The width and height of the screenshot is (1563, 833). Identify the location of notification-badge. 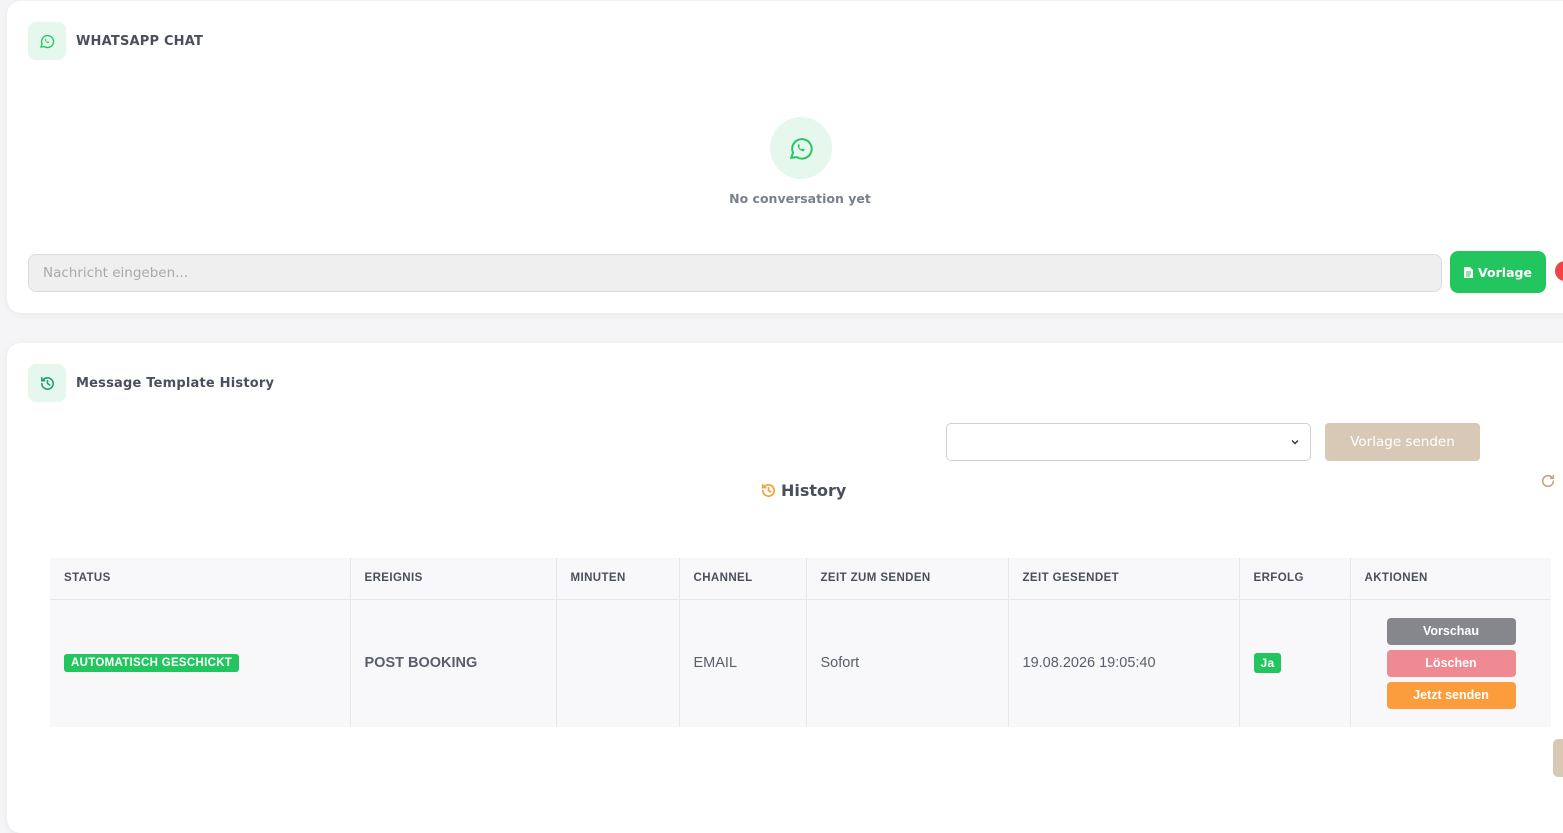
(1559, 271).